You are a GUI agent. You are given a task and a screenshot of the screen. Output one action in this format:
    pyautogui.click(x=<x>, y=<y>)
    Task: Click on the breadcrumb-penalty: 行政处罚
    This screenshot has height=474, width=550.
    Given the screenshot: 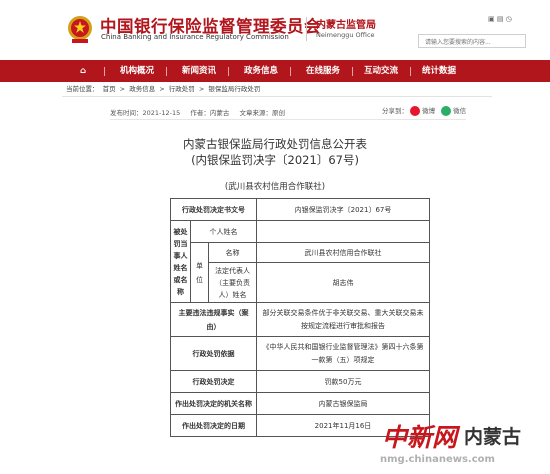 What is the action you would take?
    pyautogui.click(x=182, y=89)
    